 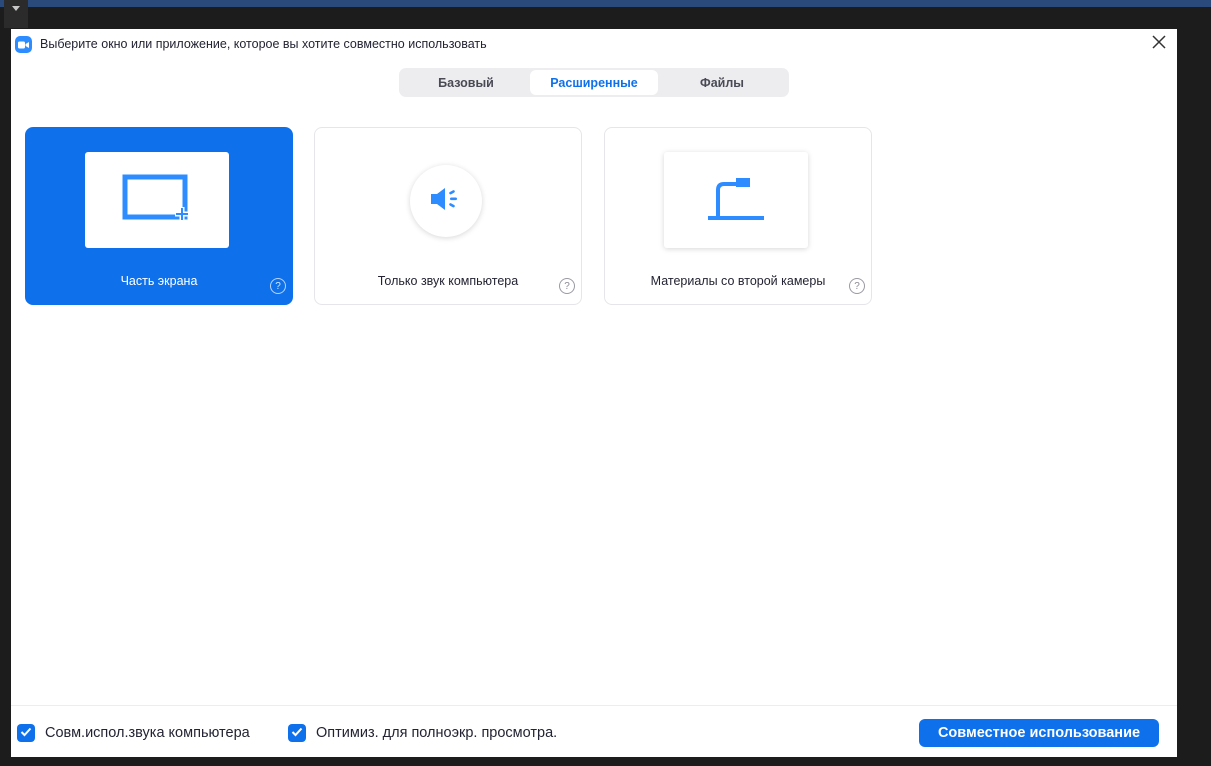 I want to click on option-label: Часть экрана, so click(x=159, y=281).